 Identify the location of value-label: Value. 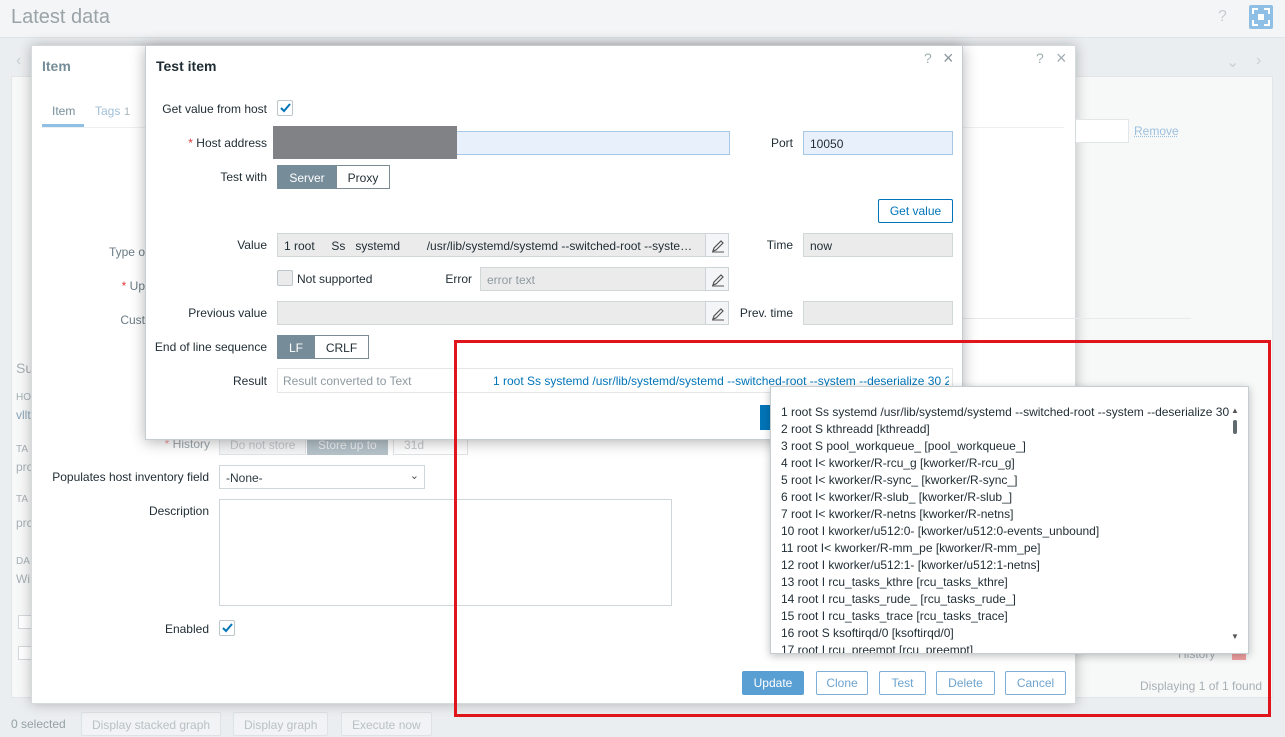
(252, 245).